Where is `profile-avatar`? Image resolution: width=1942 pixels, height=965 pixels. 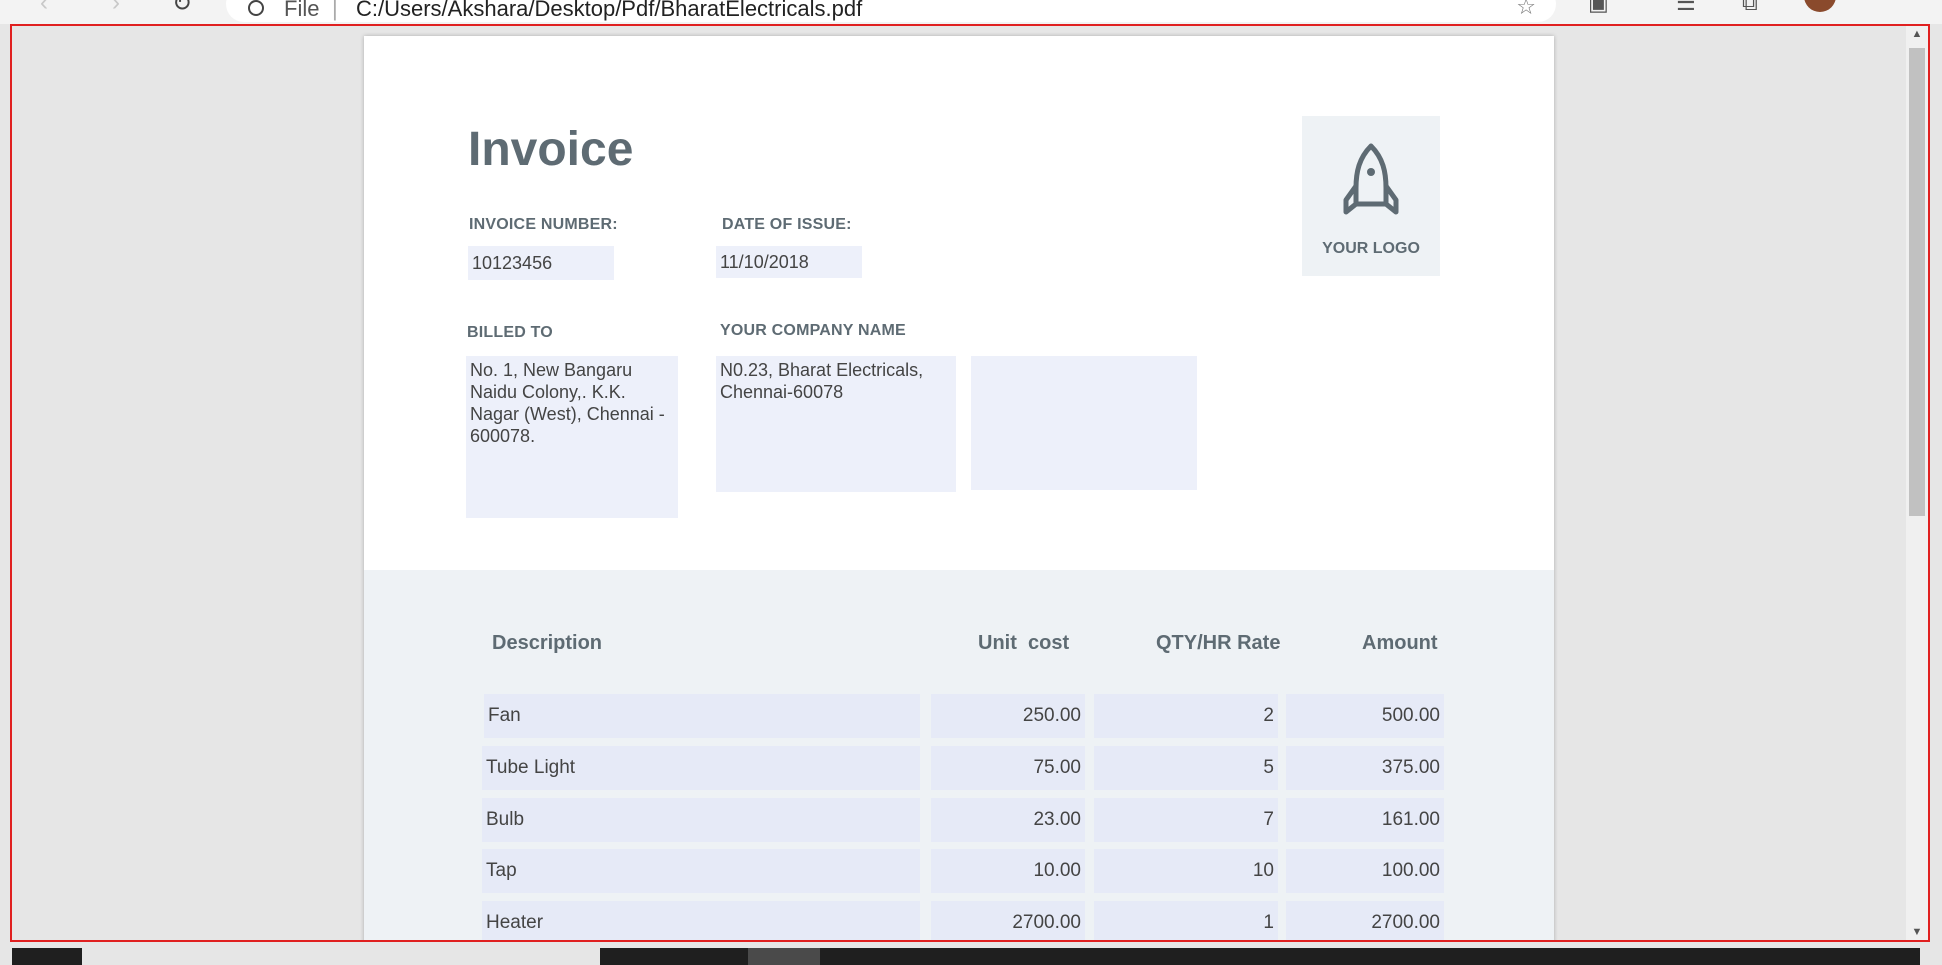 profile-avatar is located at coordinates (1820, 6).